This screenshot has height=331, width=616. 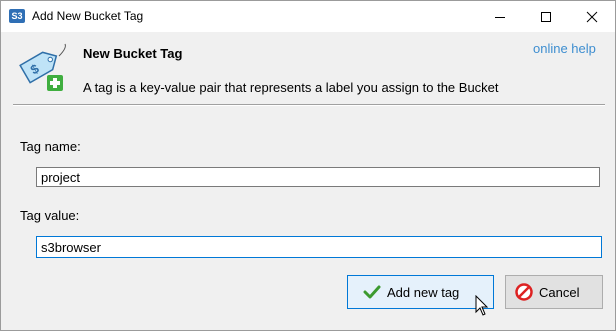 I want to click on tag-name-label: Tag name:, so click(x=50, y=146).